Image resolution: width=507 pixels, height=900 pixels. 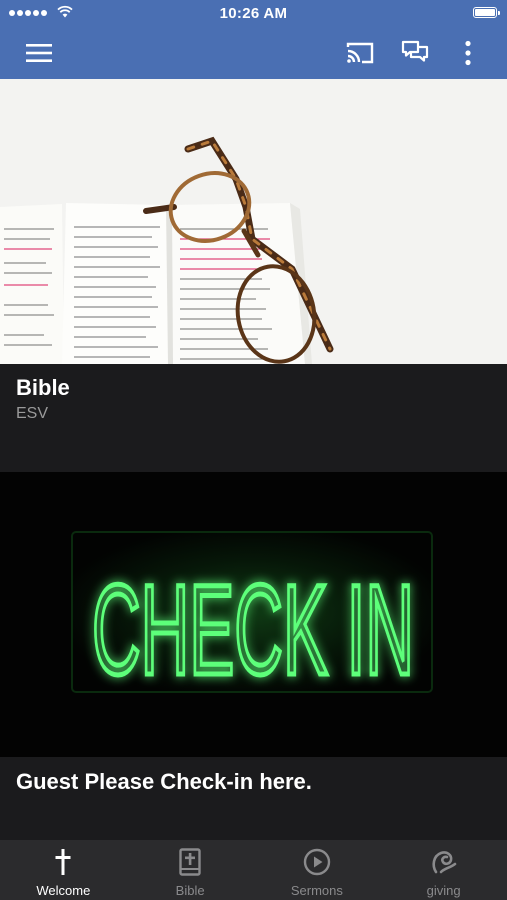 I want to click on tab-welcome-label: Welcome, so click(x=63, y=890).